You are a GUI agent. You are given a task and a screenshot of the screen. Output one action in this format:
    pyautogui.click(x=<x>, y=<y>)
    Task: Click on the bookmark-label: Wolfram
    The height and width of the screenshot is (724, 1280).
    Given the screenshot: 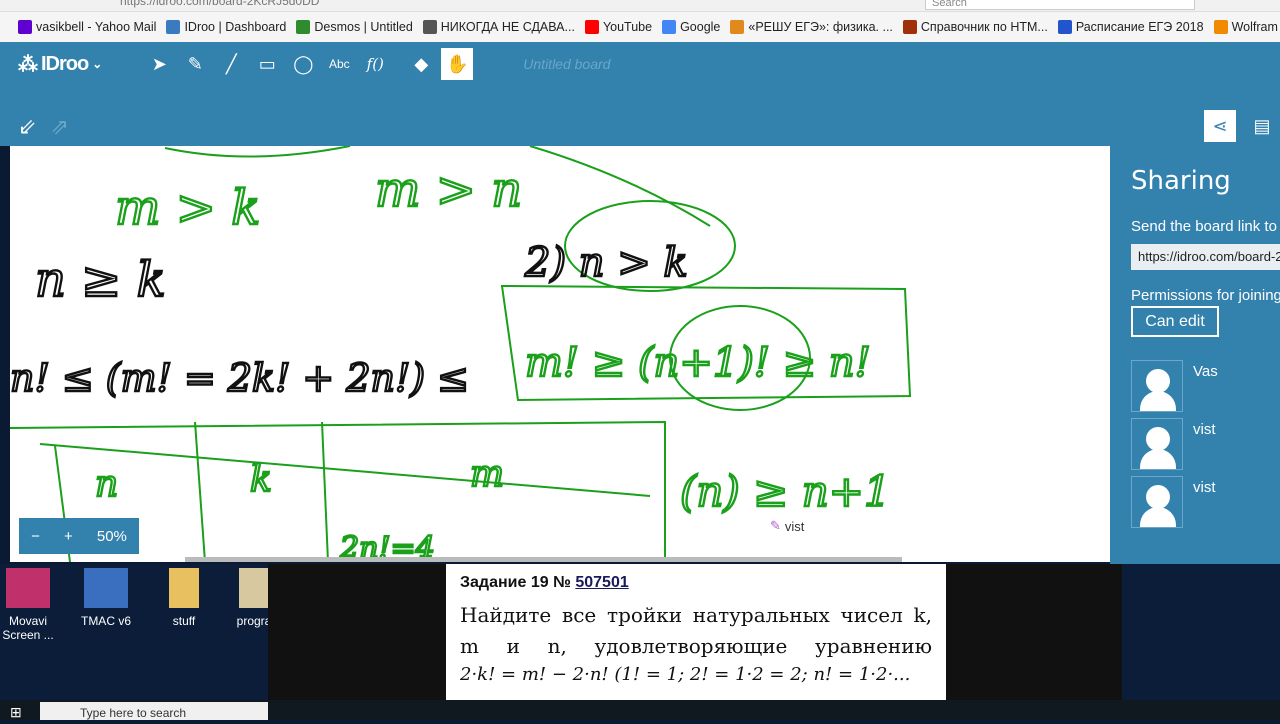 What is the action you would take?
    pyautogui.click(x=1254, y=27)
    